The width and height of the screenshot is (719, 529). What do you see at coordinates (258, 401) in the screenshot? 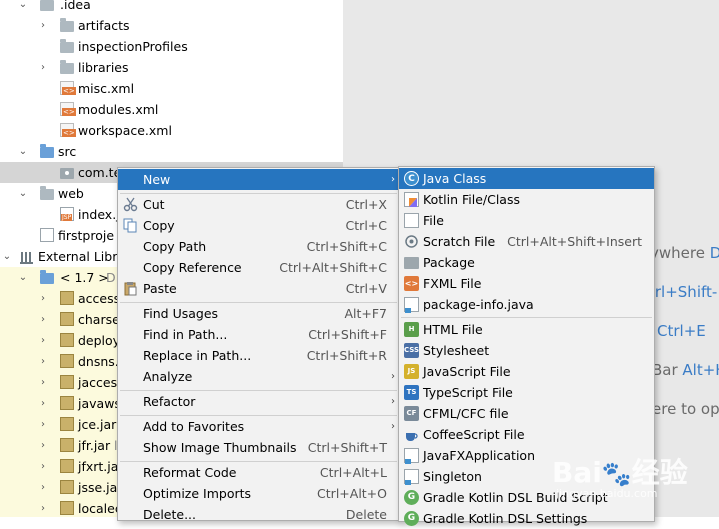
I see `menu-item-refactor: Refactor ›` at bounding box center [258, 401].